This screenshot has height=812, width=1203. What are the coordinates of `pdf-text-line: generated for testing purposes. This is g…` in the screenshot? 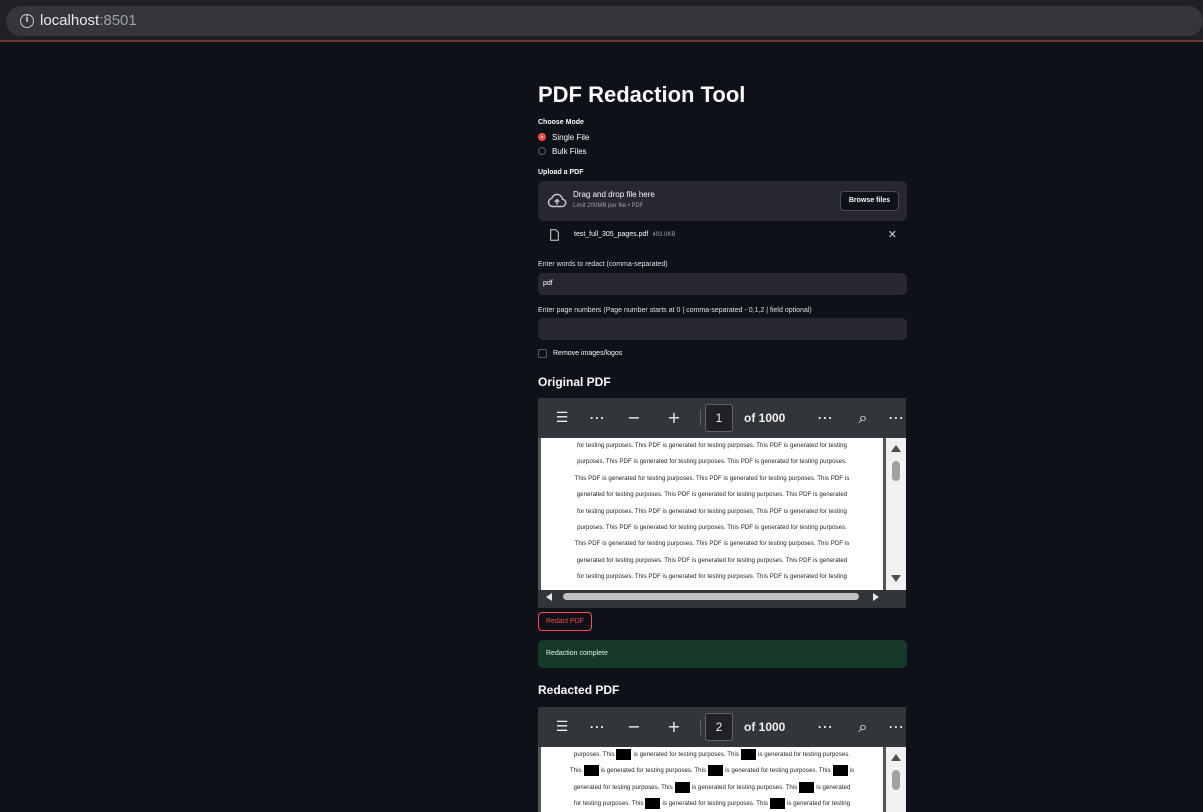 It's located at (712, 788).